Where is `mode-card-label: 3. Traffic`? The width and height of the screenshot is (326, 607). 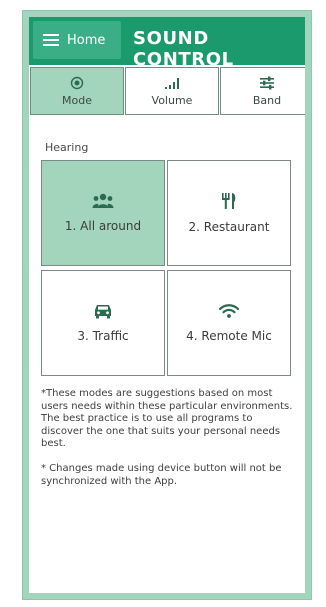
mode-card-label: 3. Traffic is located at coordinates (103, 336).